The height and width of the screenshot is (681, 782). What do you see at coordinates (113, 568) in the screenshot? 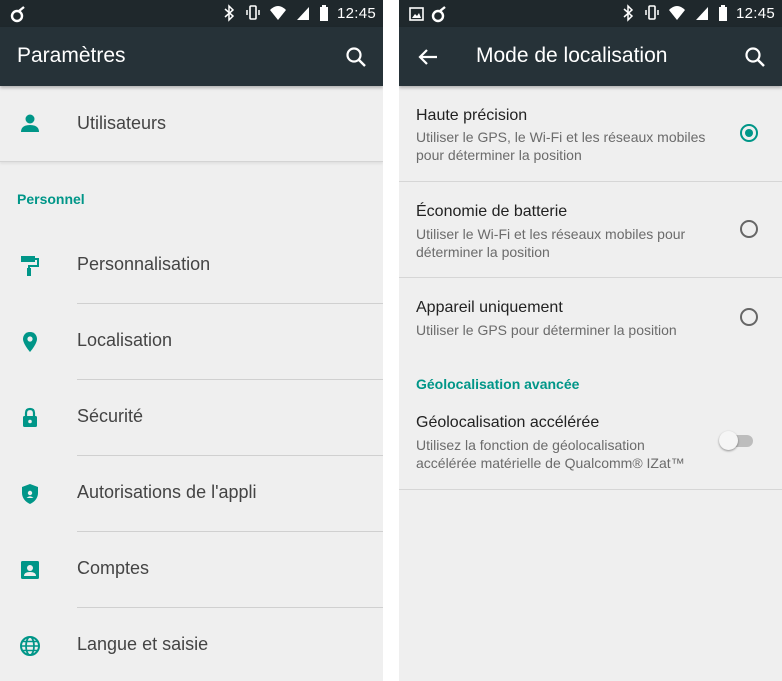
I see `settings-item-label: Comptes` at bounding box center [113, 568].